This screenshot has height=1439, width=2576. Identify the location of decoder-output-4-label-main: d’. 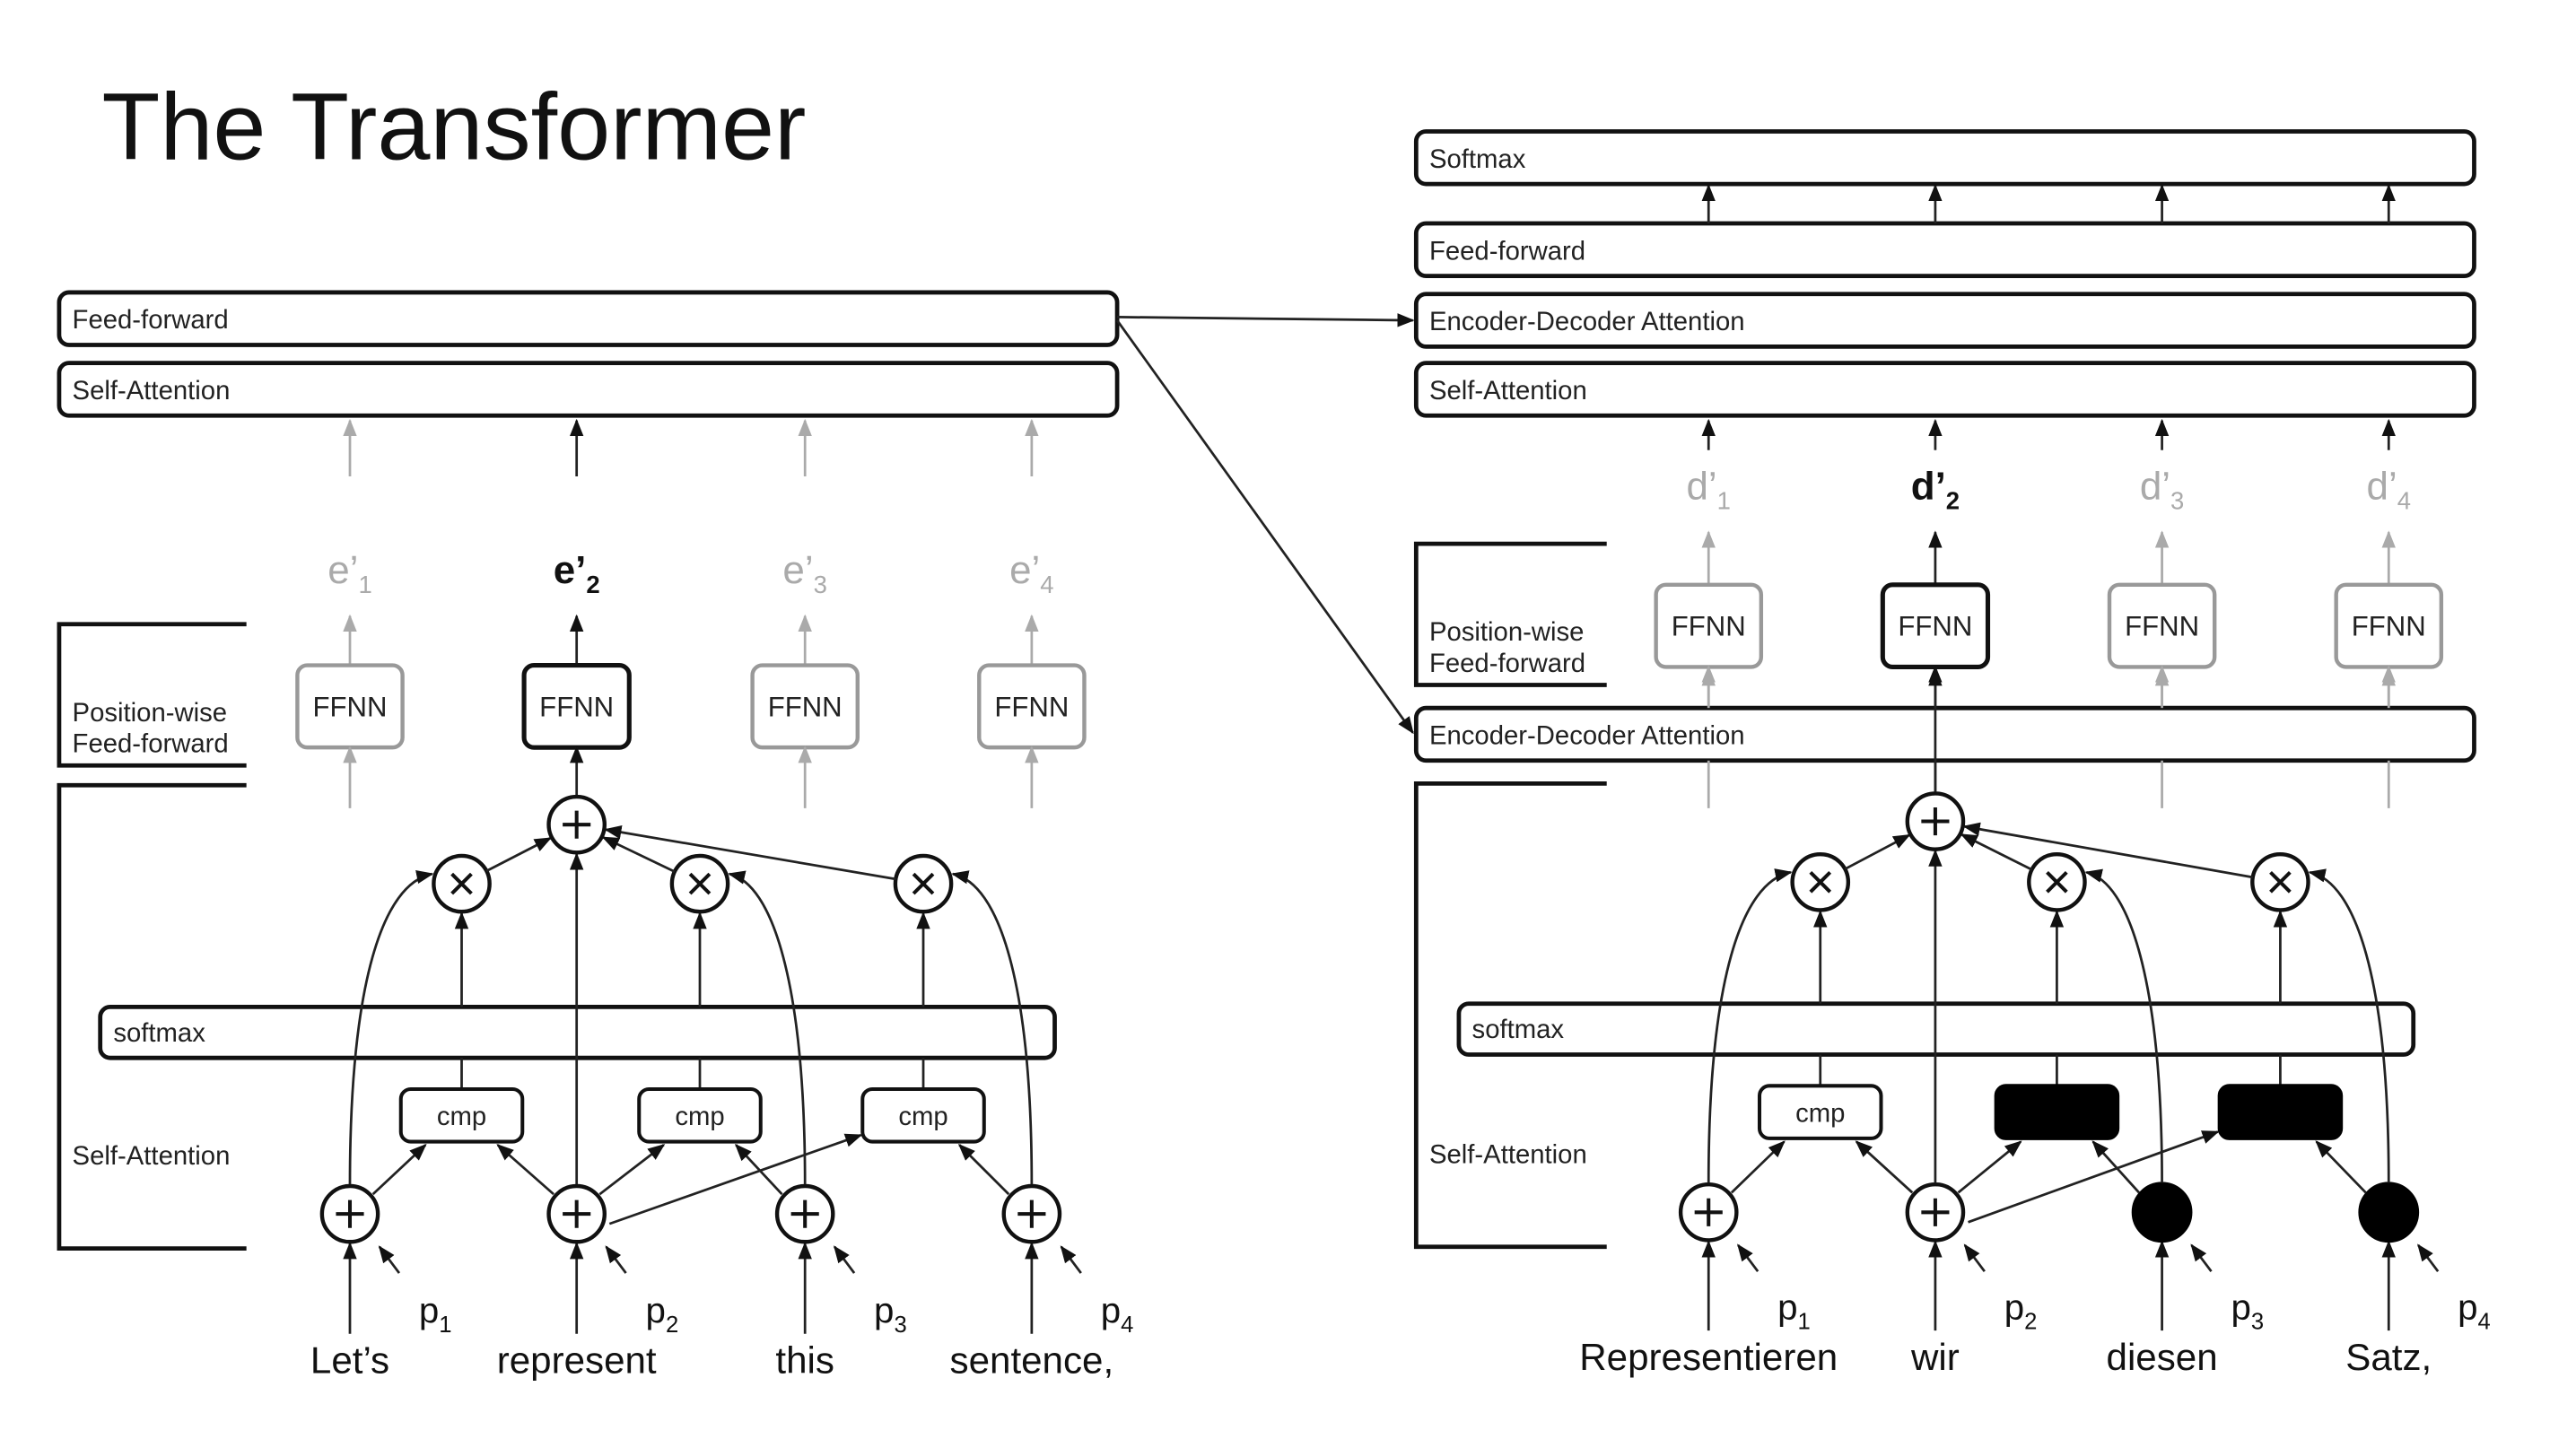
(2382, 487).